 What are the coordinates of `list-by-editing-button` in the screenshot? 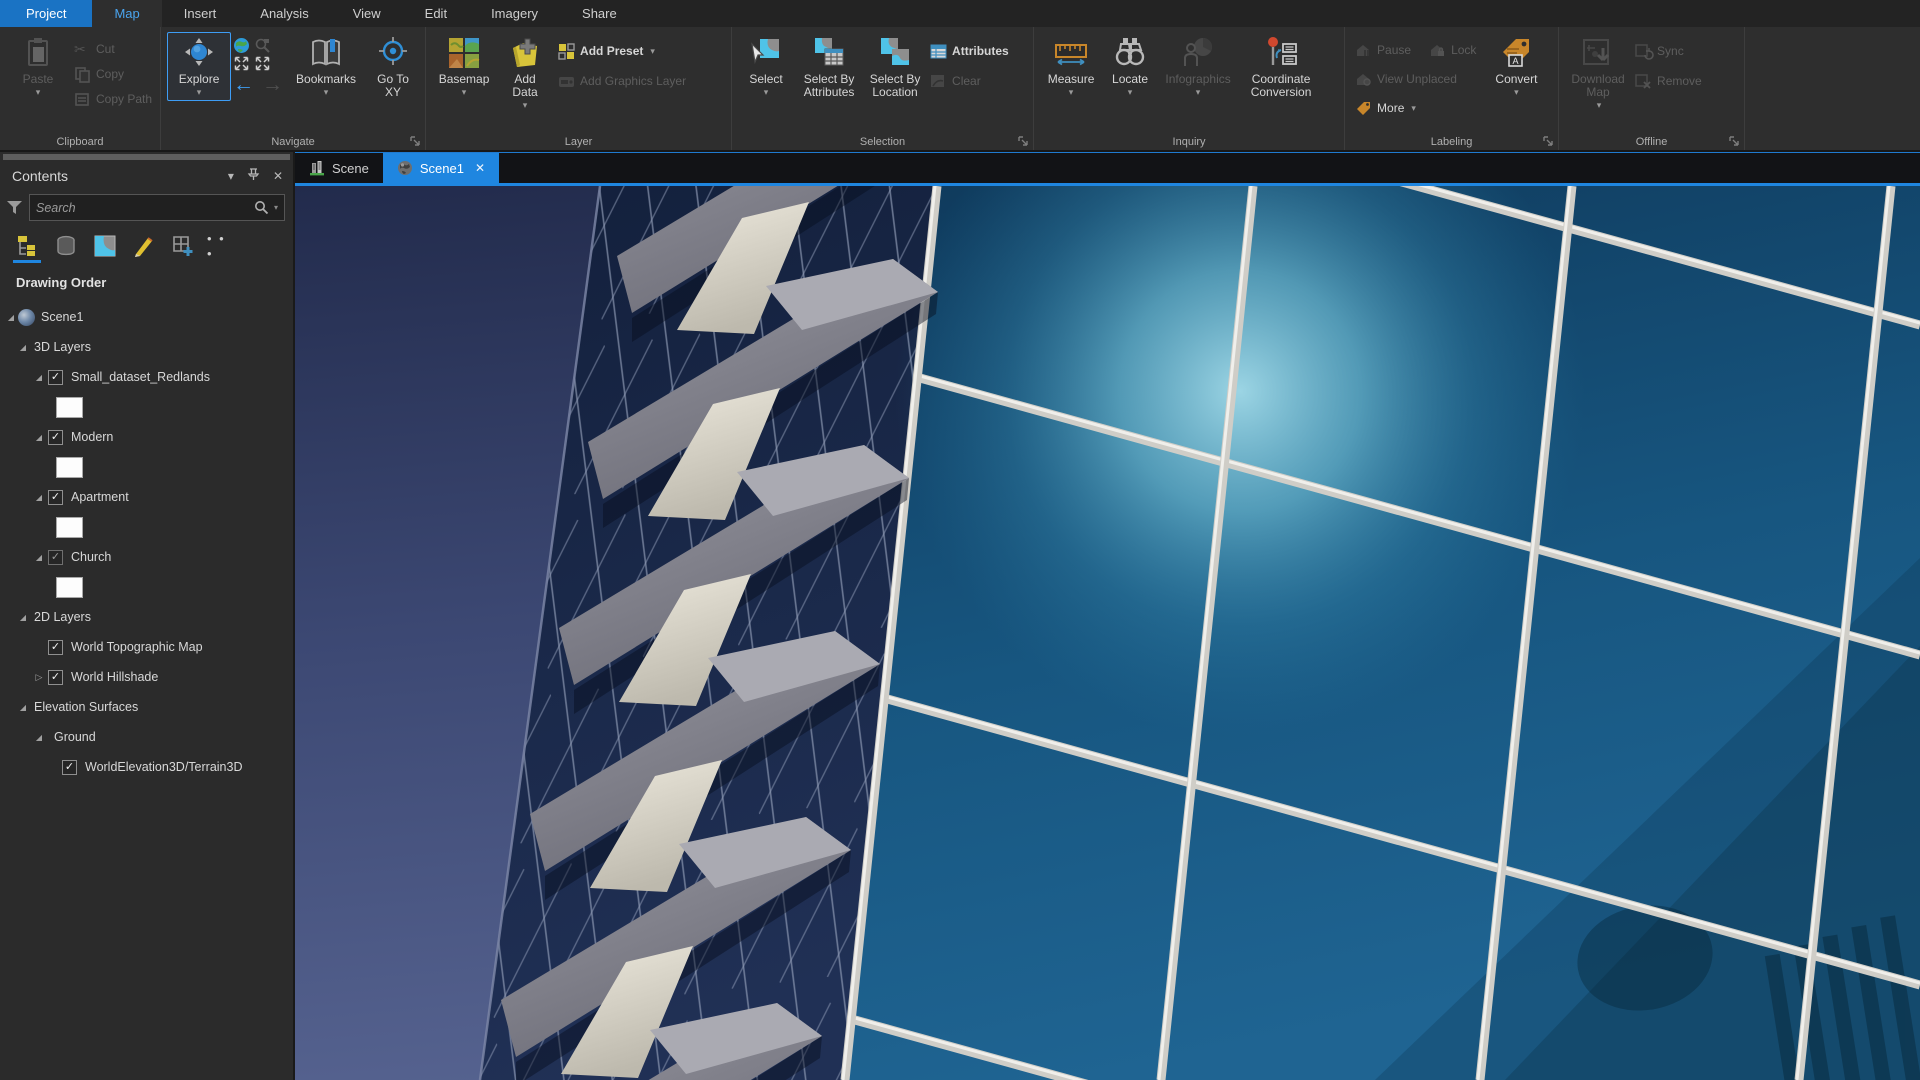 It's located at (144, 246).